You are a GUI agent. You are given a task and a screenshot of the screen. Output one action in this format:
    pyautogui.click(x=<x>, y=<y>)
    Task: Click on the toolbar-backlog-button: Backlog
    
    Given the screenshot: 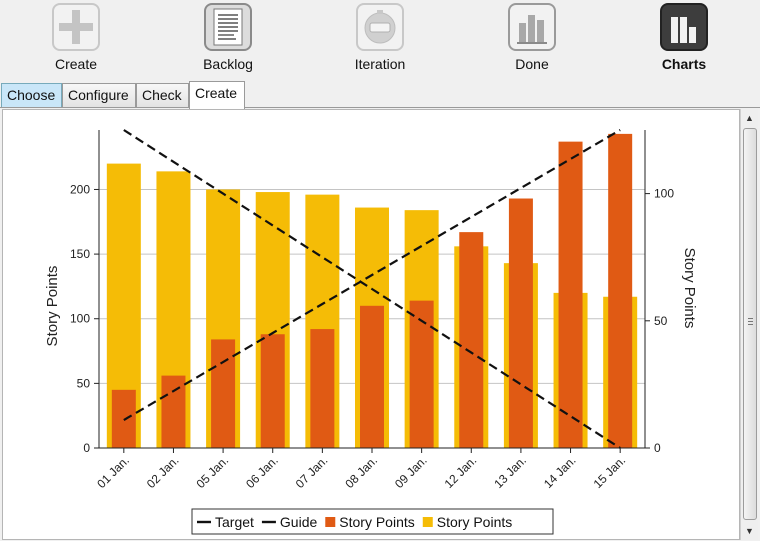 What is the action you would take?
    pyautogui.click(x=228, y=39)
    